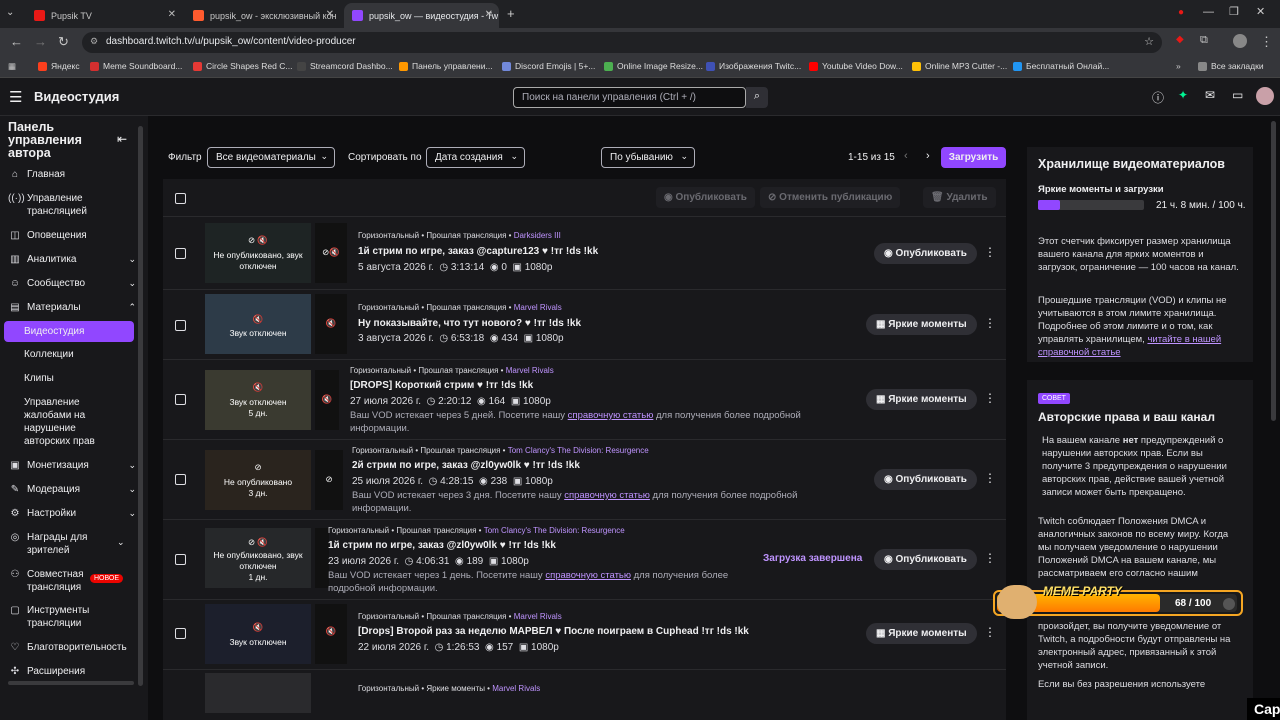 This screenshot has height=720, width=1280. What do you see at coordinates (1237, 95) in the screenshot?
I see `chat-icon: ▭` at bounding box center [1237, 95].